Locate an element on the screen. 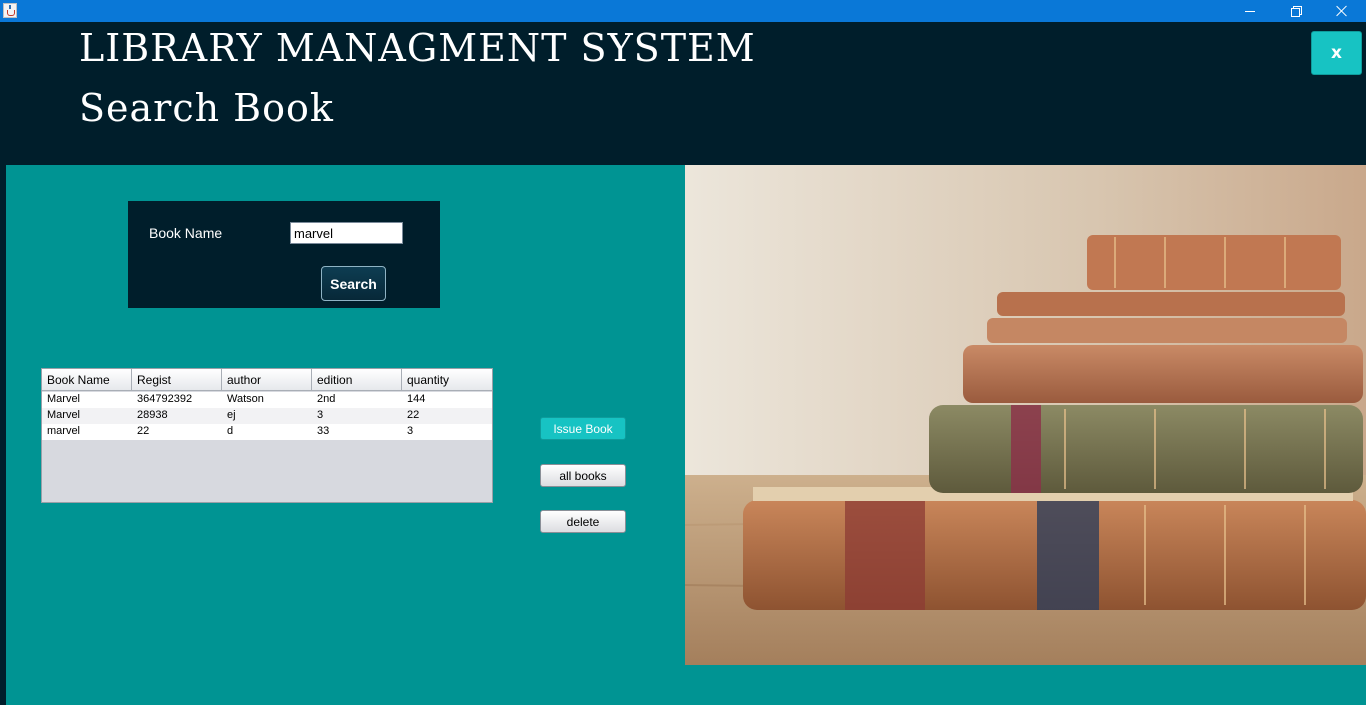 The image size is (1366, 705). page-title: Search Book is located at coordinates (206, 108).